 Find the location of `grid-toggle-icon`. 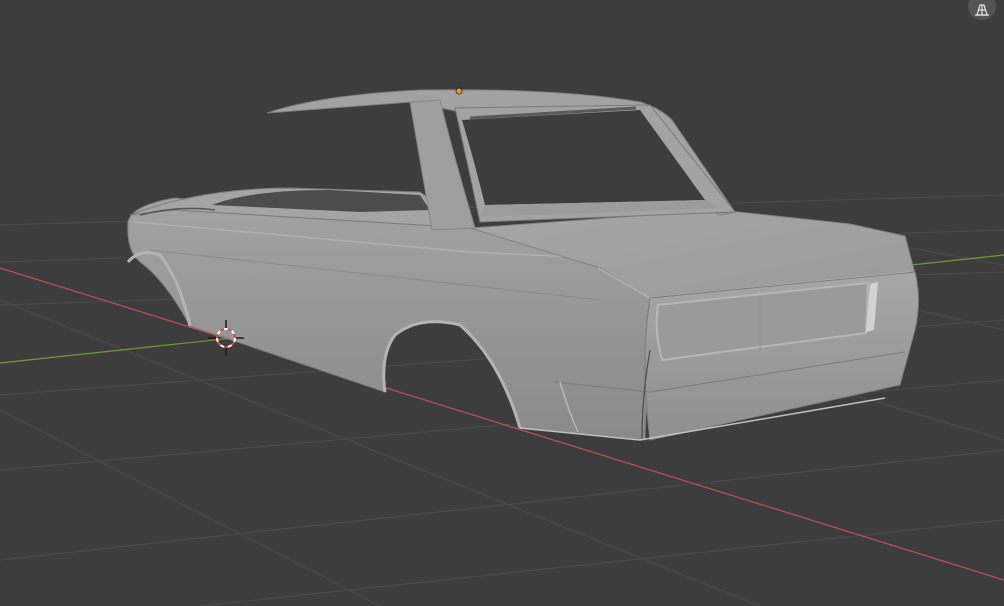

grid-toggle-icon is located at coordinates (982, 10).